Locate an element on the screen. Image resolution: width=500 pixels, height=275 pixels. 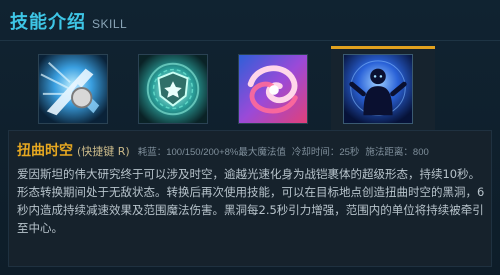
section-subtitle: SKILL is located at coordinates (110, 24).